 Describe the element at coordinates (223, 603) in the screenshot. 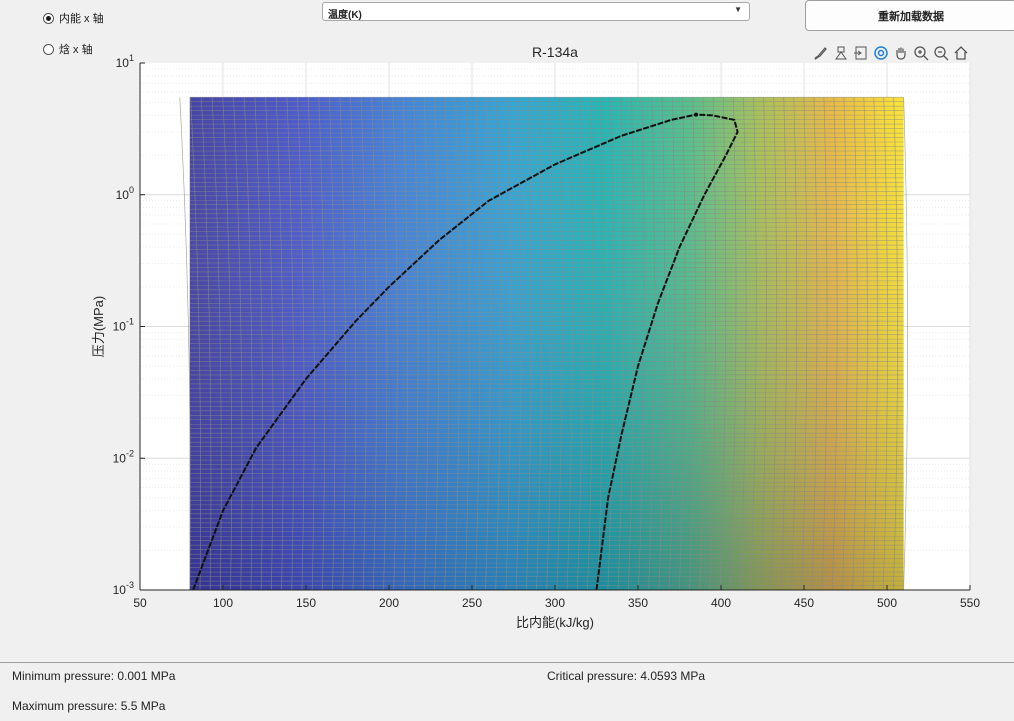

I see `x-tick-label: 100` at that location.